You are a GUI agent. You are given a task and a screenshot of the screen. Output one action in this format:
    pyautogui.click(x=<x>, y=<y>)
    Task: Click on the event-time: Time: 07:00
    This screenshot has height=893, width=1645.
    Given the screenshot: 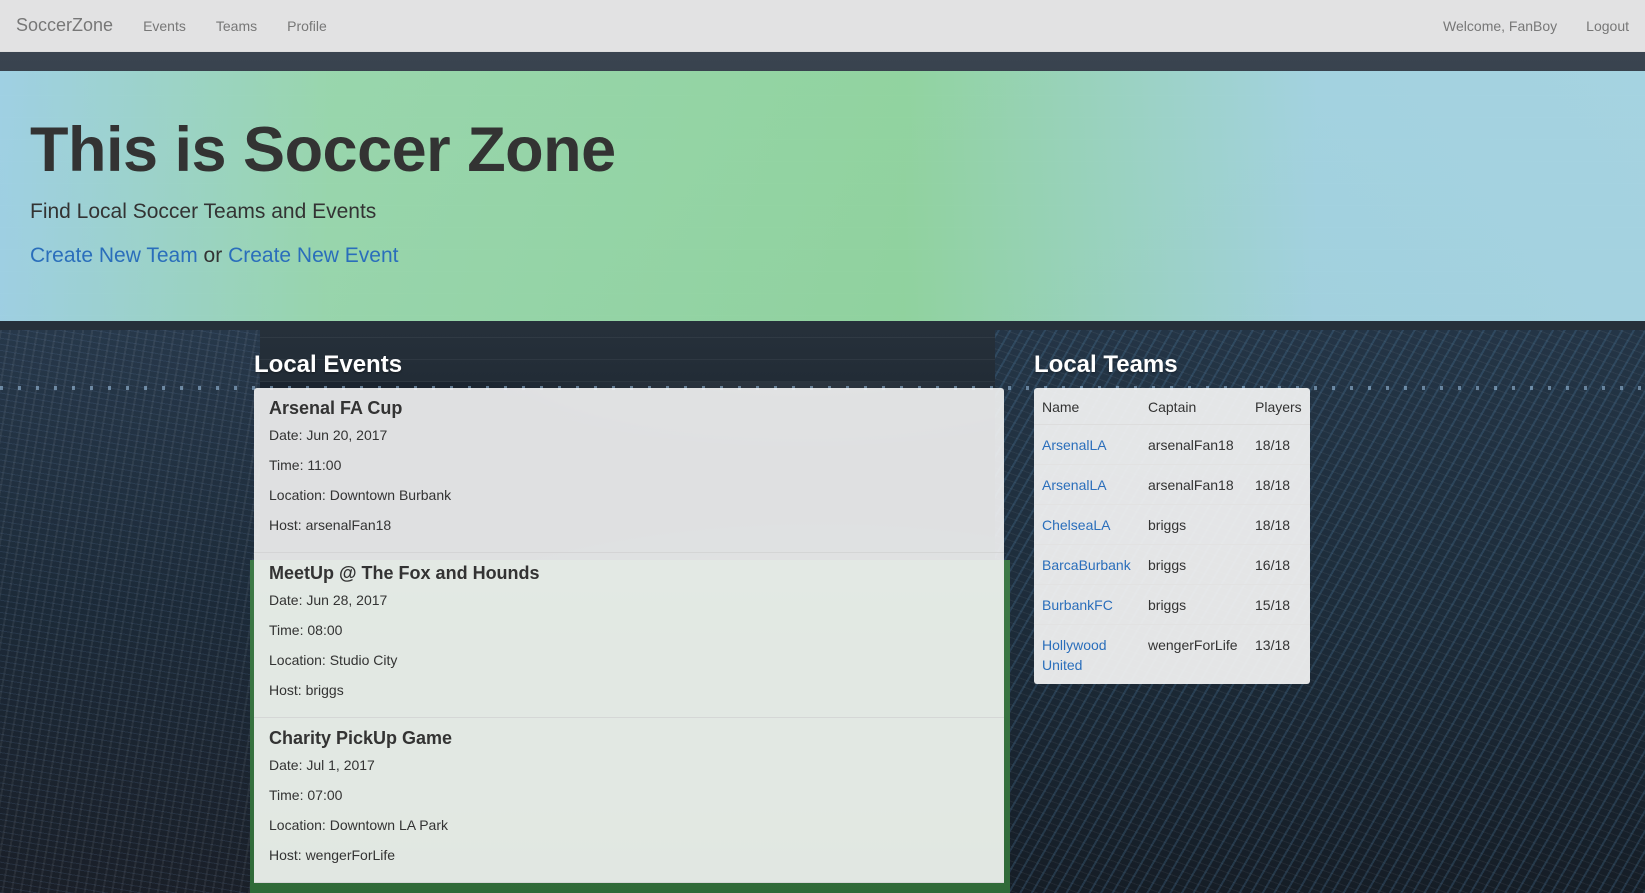 What is the action you would take?
    pyautogui.click(x=306, y=795)
    